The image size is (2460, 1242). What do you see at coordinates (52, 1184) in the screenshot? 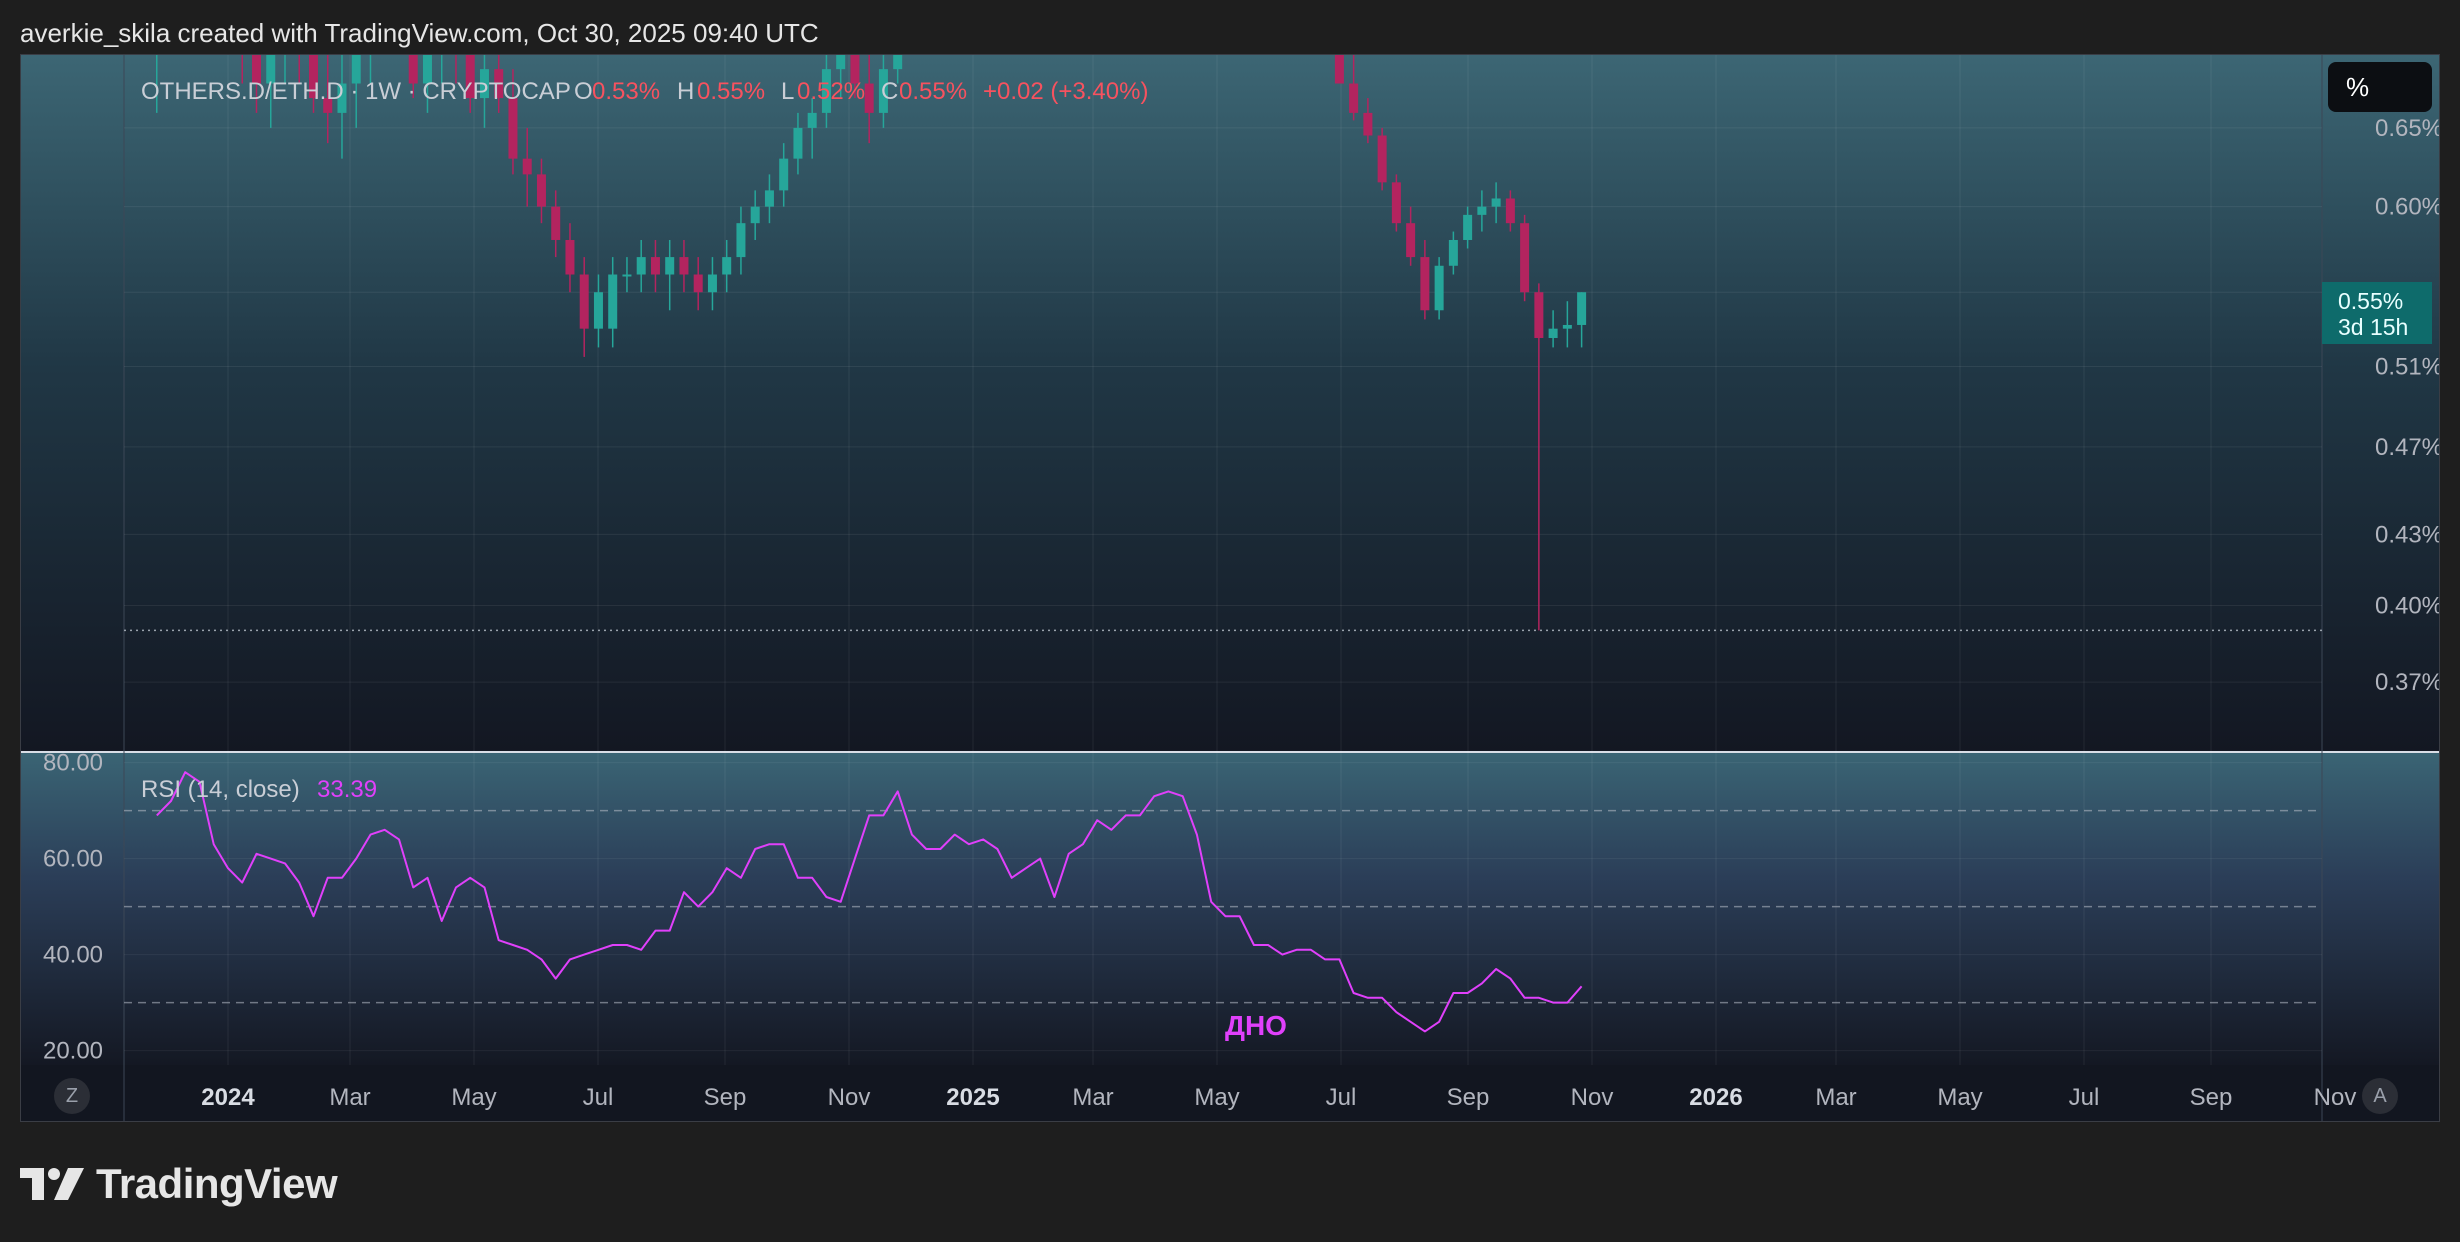
I see `tradingview-logo-icon` at bounding box center [52, 1184].